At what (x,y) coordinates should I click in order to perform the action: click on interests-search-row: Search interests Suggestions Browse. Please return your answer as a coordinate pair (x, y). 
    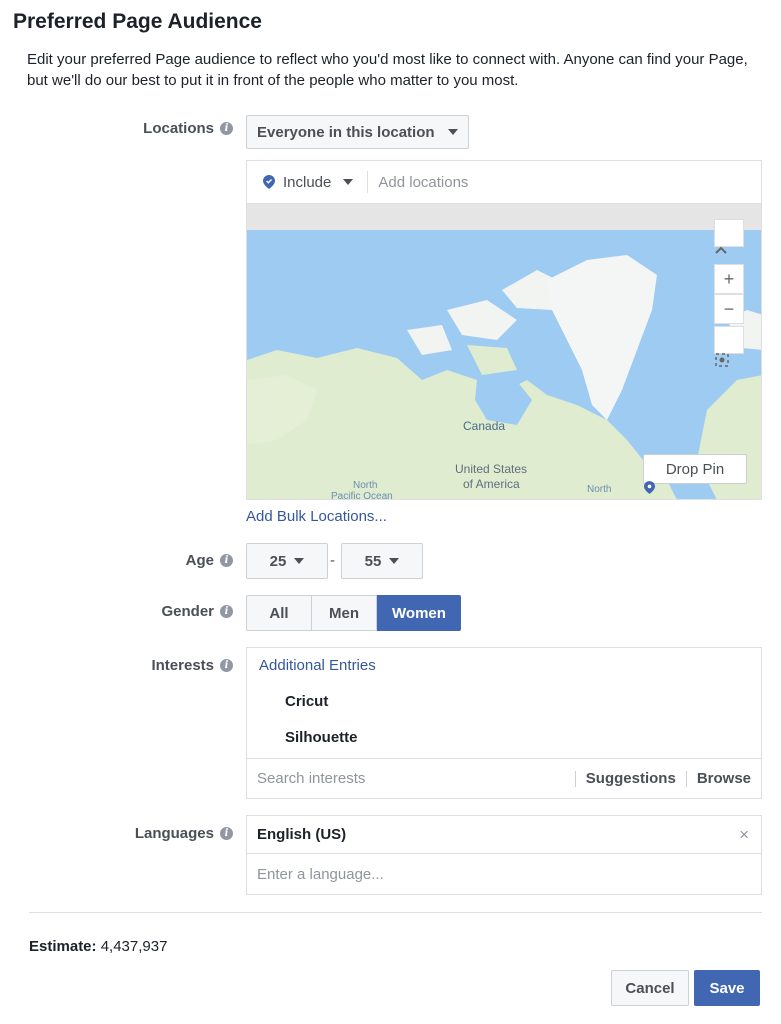
    Looking at the image, I should click on (504, 778).